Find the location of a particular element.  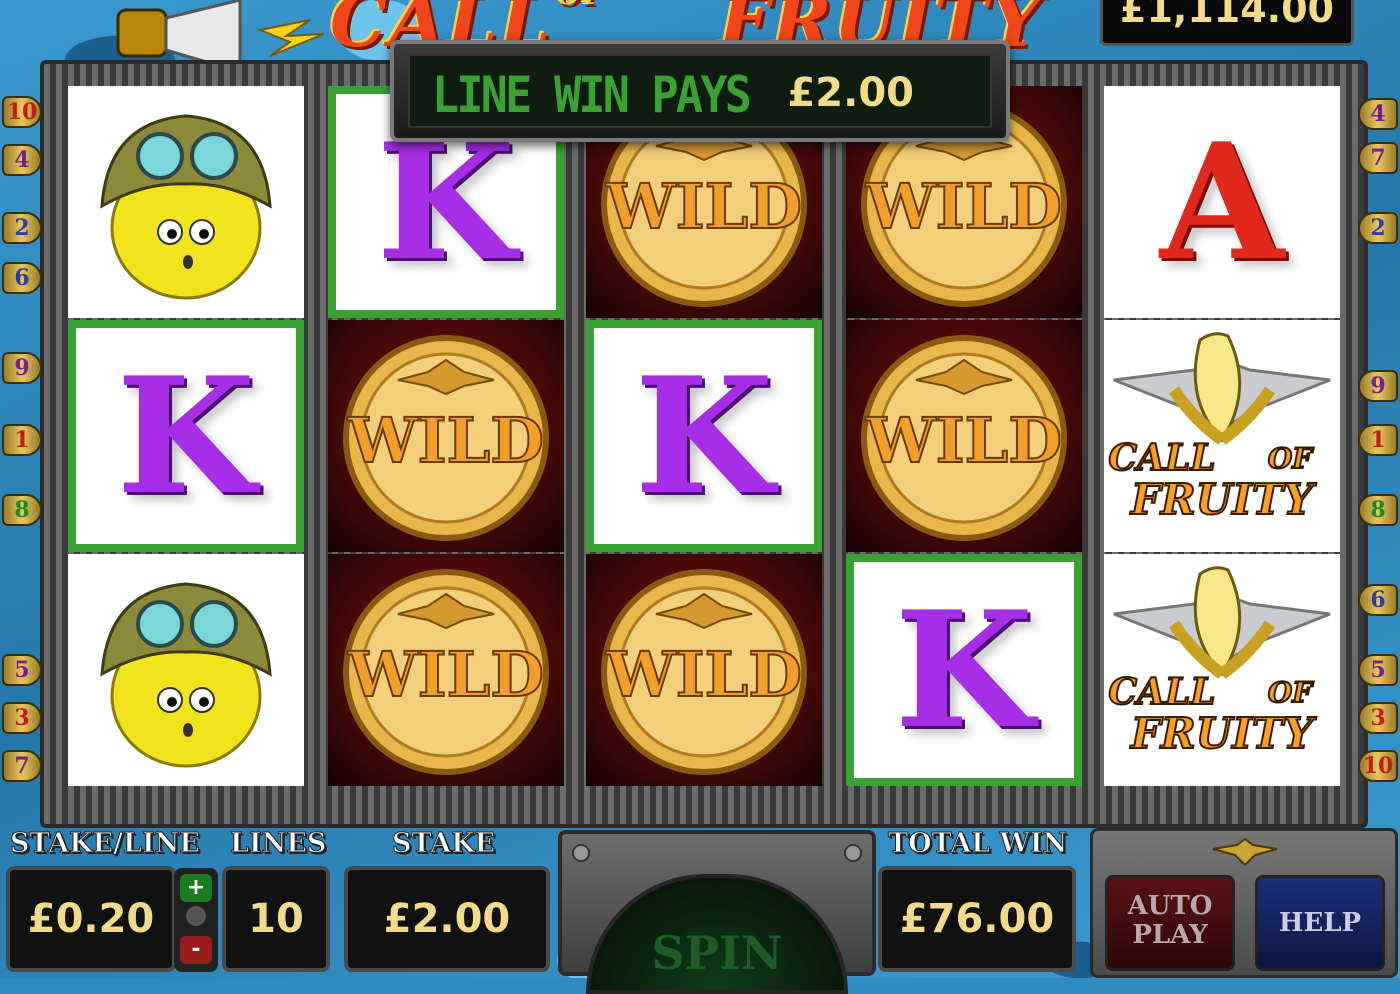

stake-minus-button: - is located at coordinates (196, 950).